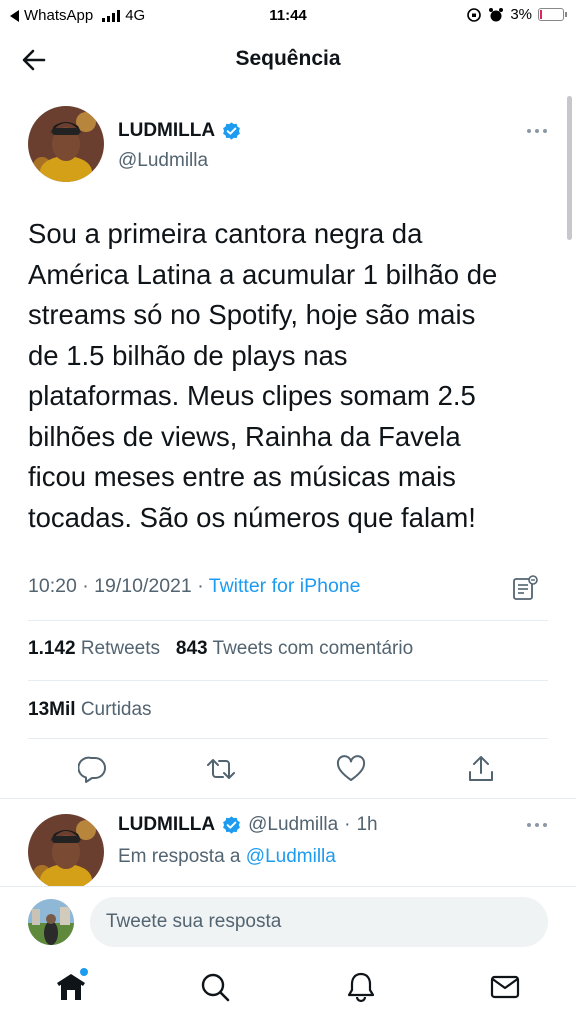 This screenshot has width=576, height=1024. Describe the element at coordinates (293, 825) in the screenshot. I see `reply-author-handle: @Ludmilla` at that location.